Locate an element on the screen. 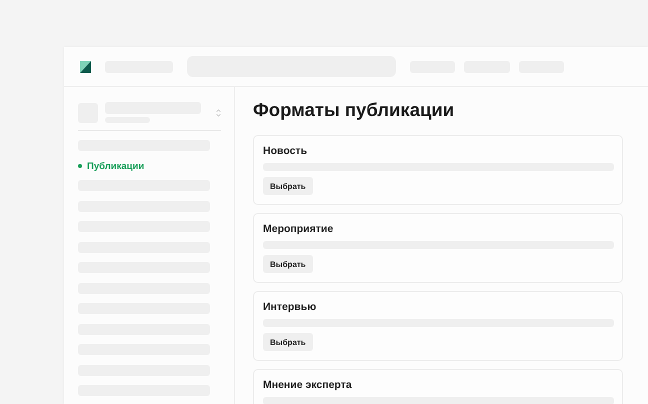 The width and height of the screenshot is (648, 404). page-title: Форматы публикации is located at coordinates (354, 110).